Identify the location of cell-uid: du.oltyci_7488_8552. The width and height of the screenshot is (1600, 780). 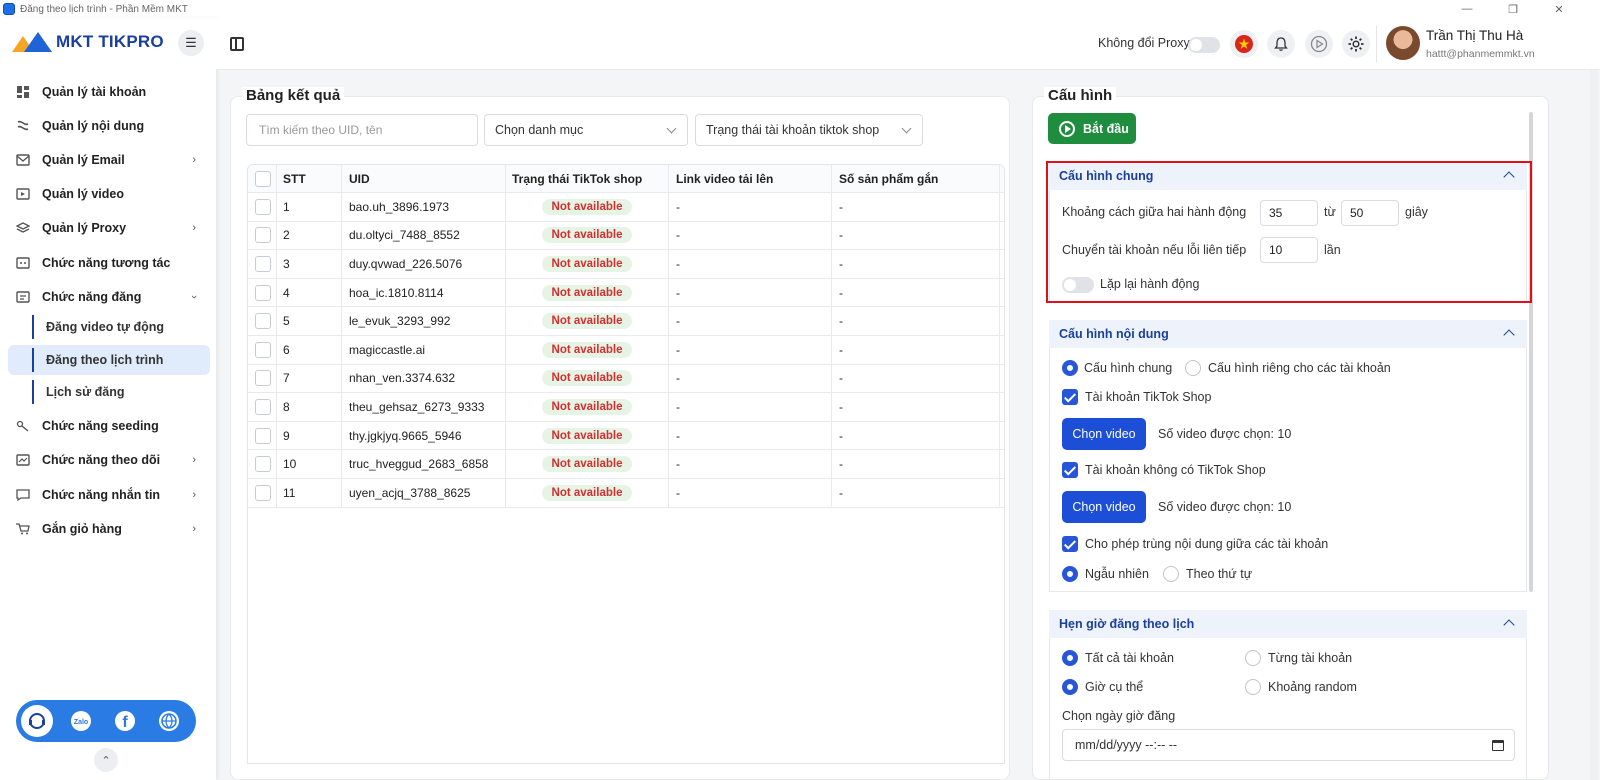
(424, 235).